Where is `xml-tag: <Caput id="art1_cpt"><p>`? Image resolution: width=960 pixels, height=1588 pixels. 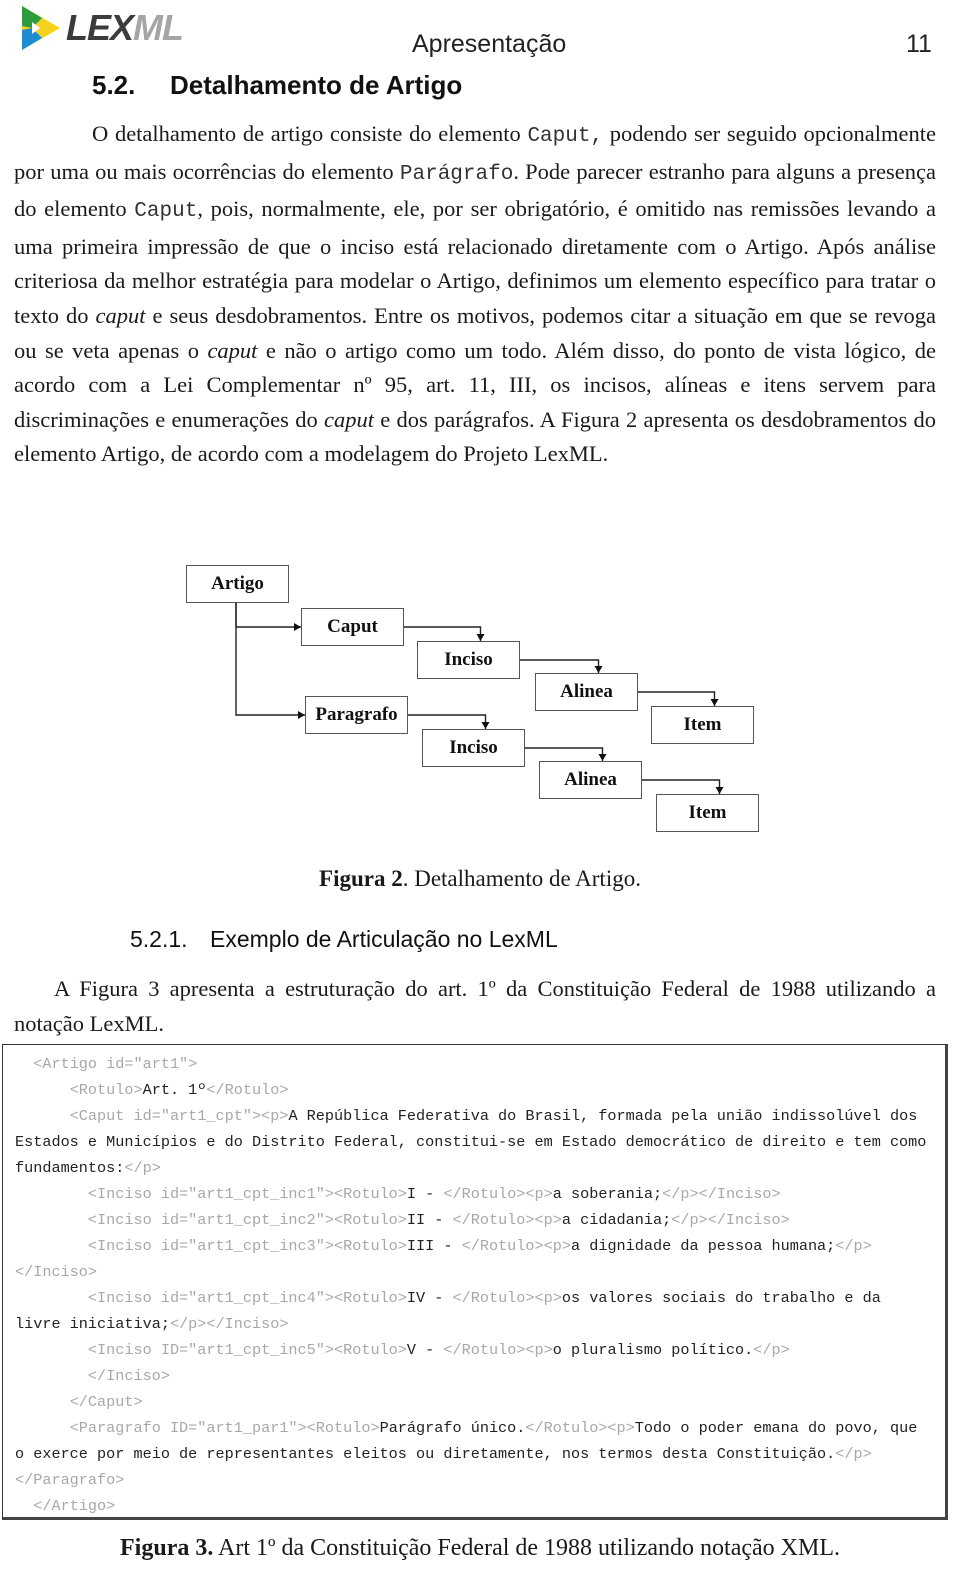 xml-tag: <Caput id="art1_cpt"><p> is located at coordinates (152, 1116).